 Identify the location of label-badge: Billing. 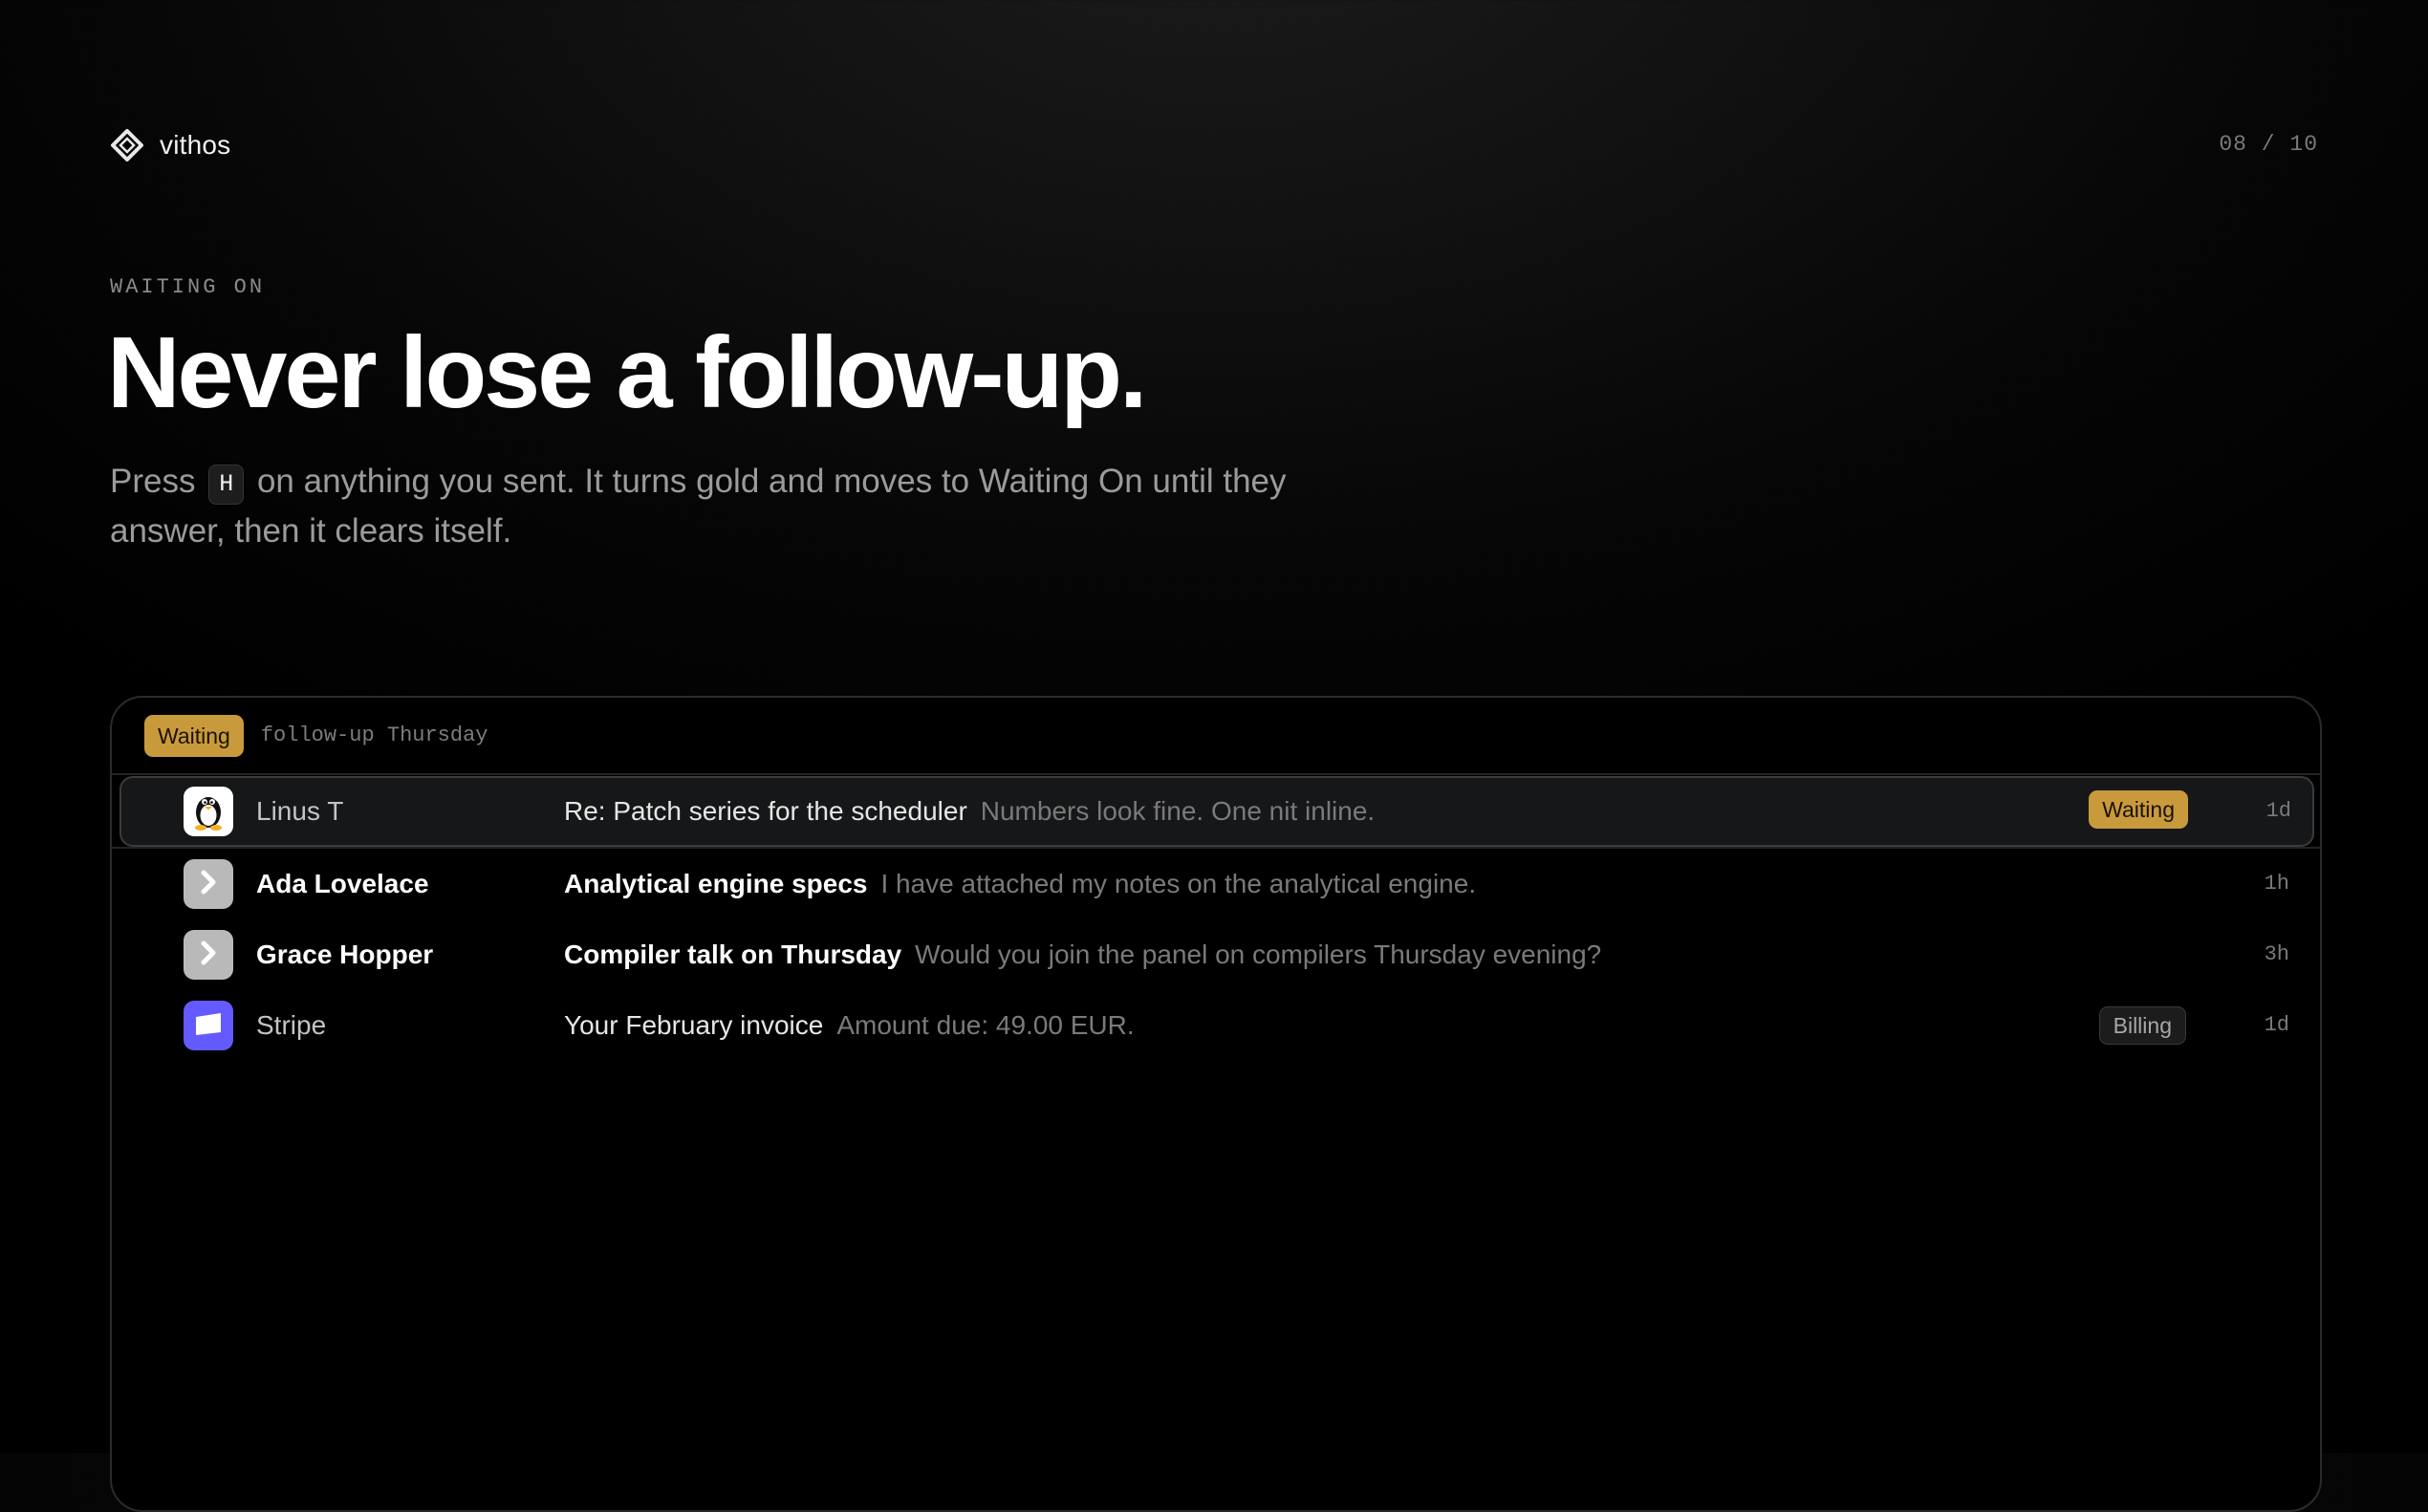
(2142, 1025).